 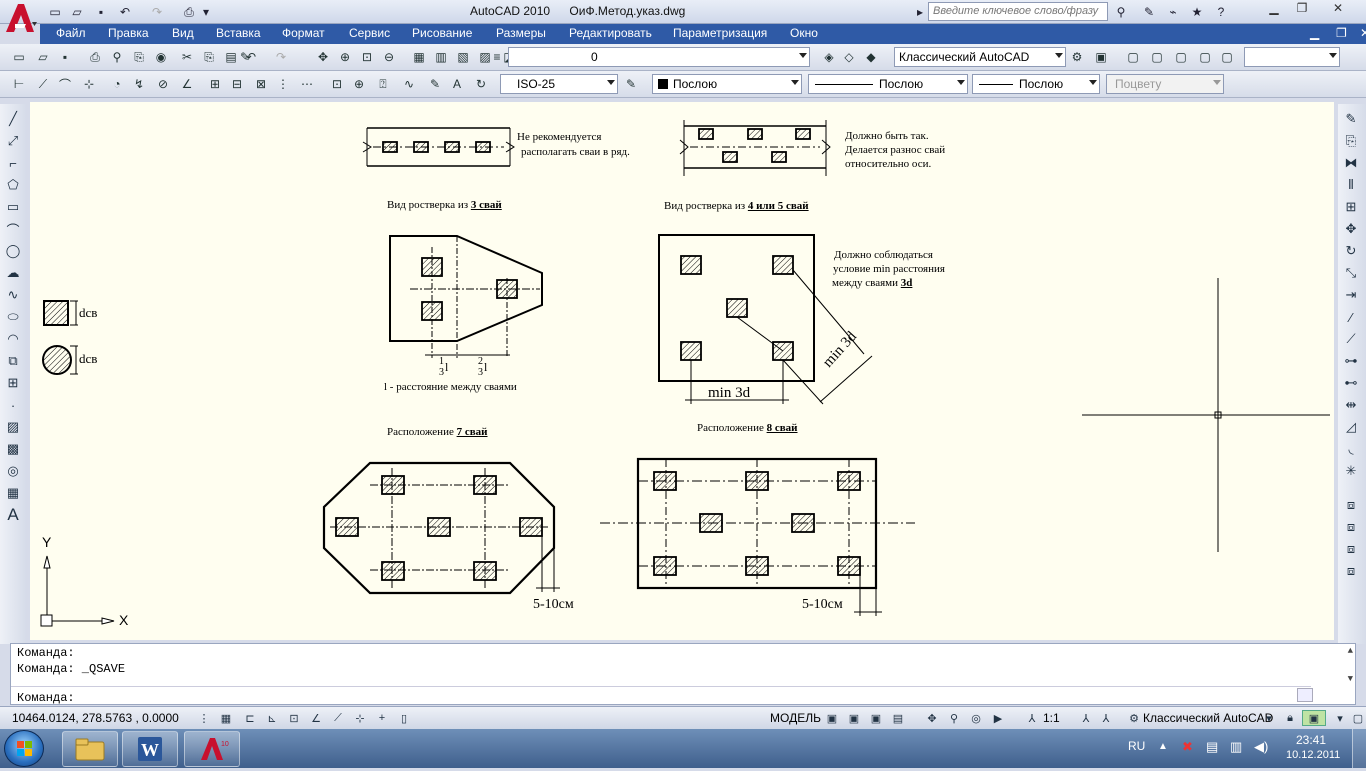 I want to click on dim-text-edit-icon: A, so click(x=457, y=84).